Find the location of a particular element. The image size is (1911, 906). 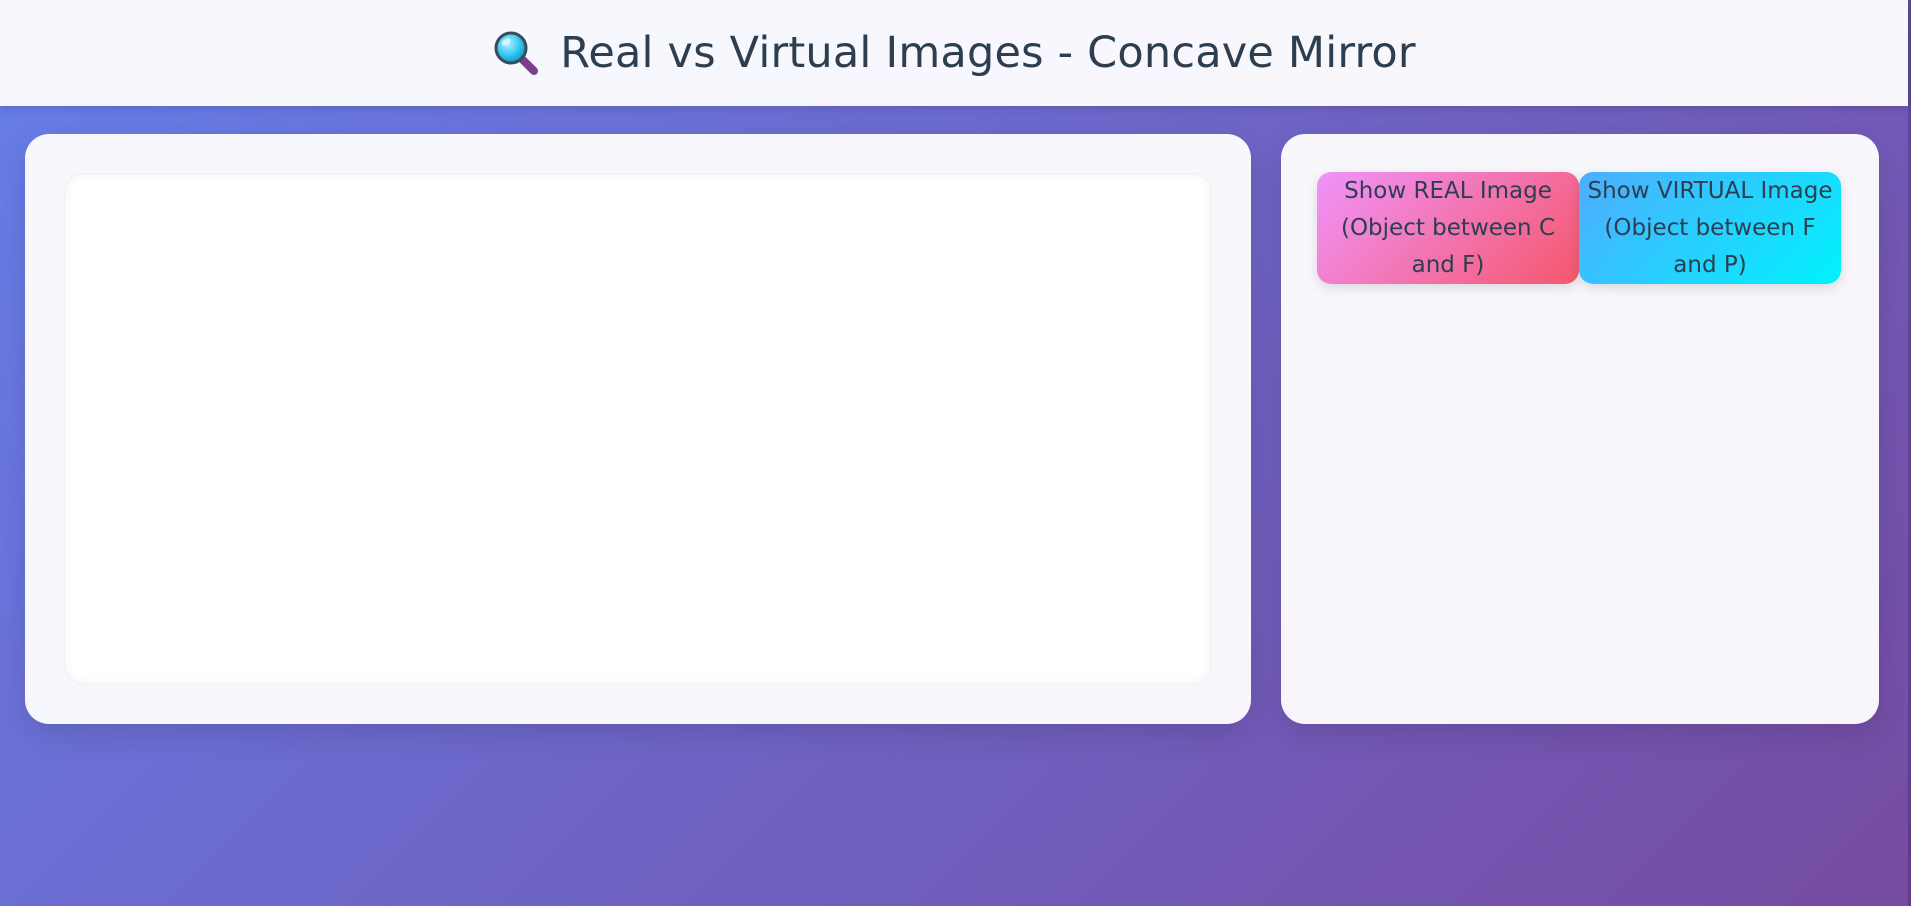

page-title-row: Real vs Virtual Images - Concave Mirror is located at coordinates (954, 53).